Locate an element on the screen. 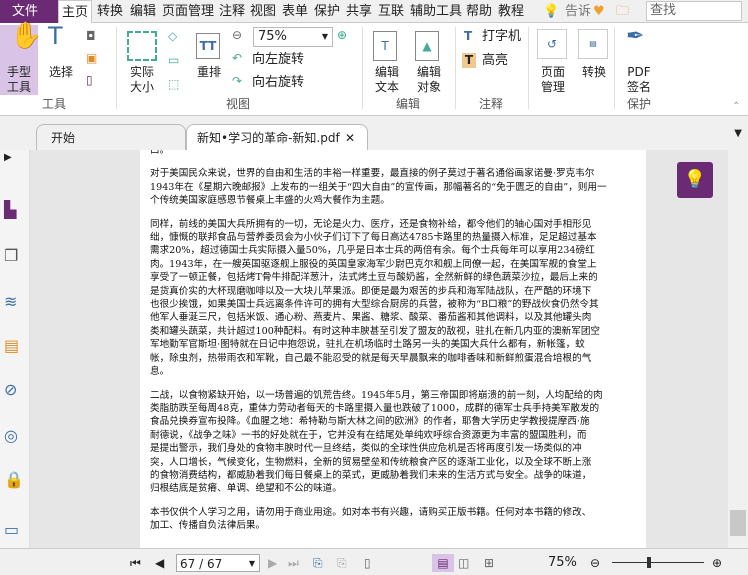 The height and width of the screenshot is (575, 748). facing-page-icon: ◫ is located at coordinates (463, 563).